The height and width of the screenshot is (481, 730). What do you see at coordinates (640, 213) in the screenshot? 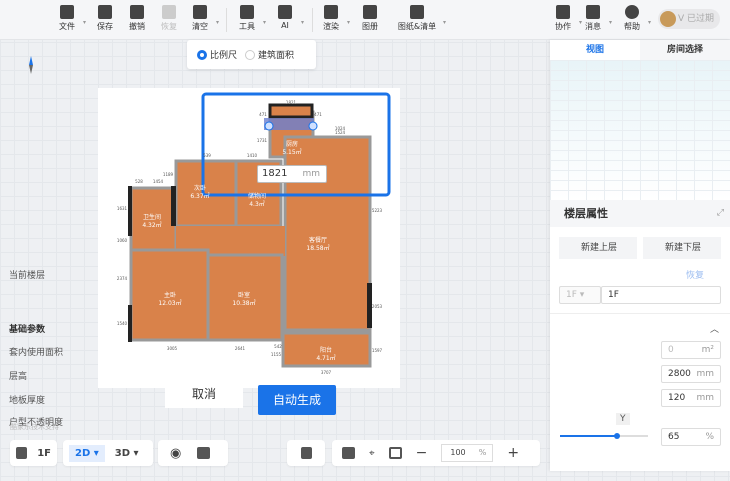
I see `panel-title: 楼层属性 ⤢` at bounding box center [640, 213].